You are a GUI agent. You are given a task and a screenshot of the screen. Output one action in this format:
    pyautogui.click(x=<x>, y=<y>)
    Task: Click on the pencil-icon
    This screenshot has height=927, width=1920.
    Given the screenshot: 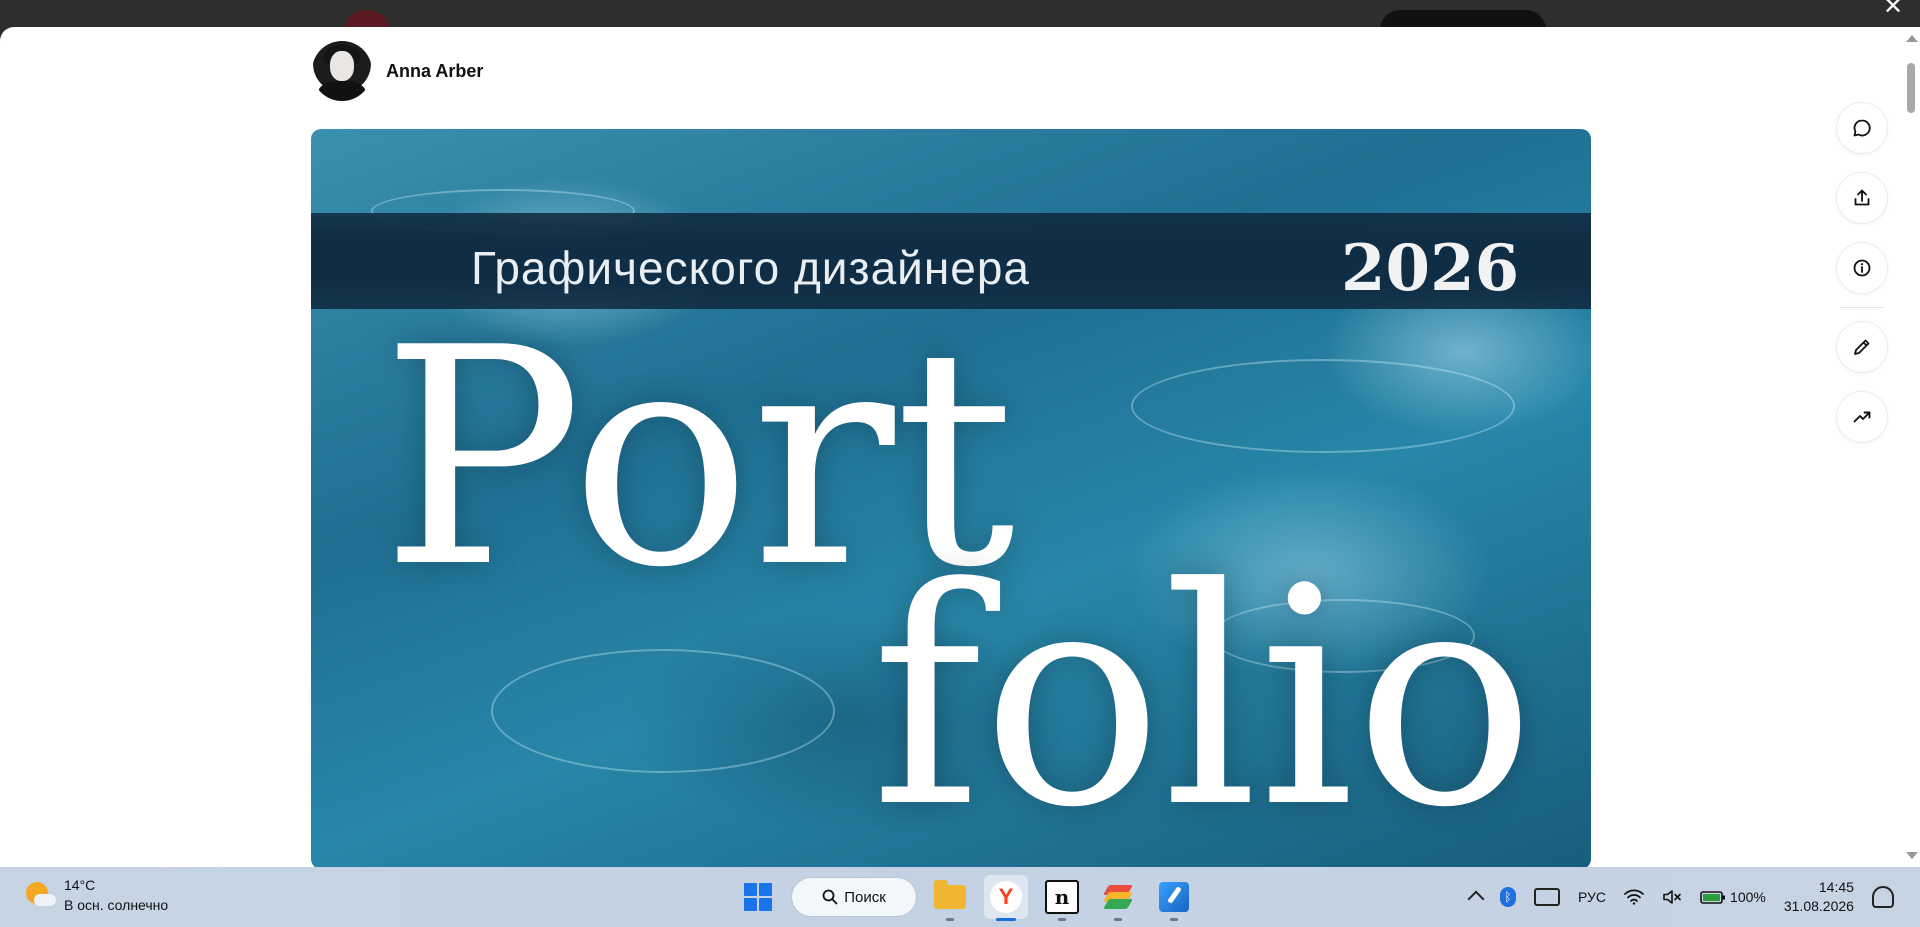 What is the action you would take?
    pyautogui.click(x=1862, y=347)
    